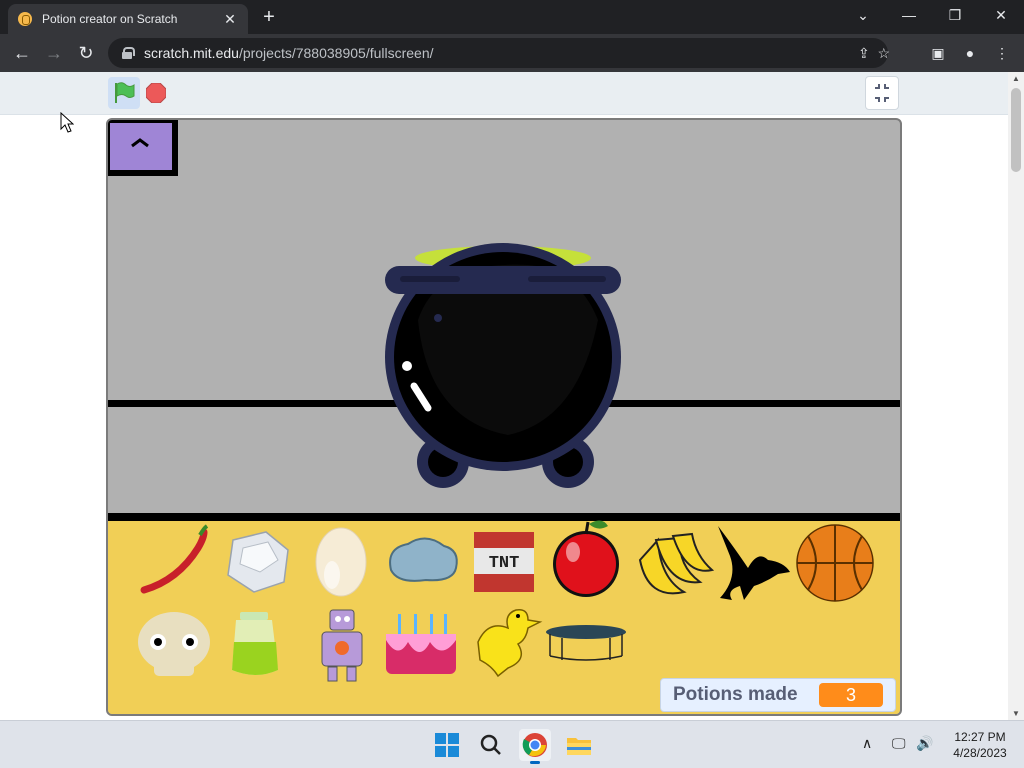 The image size is (1024, 768). I want to click on potions-made-counter: Potions made 3, so click(778, 695).